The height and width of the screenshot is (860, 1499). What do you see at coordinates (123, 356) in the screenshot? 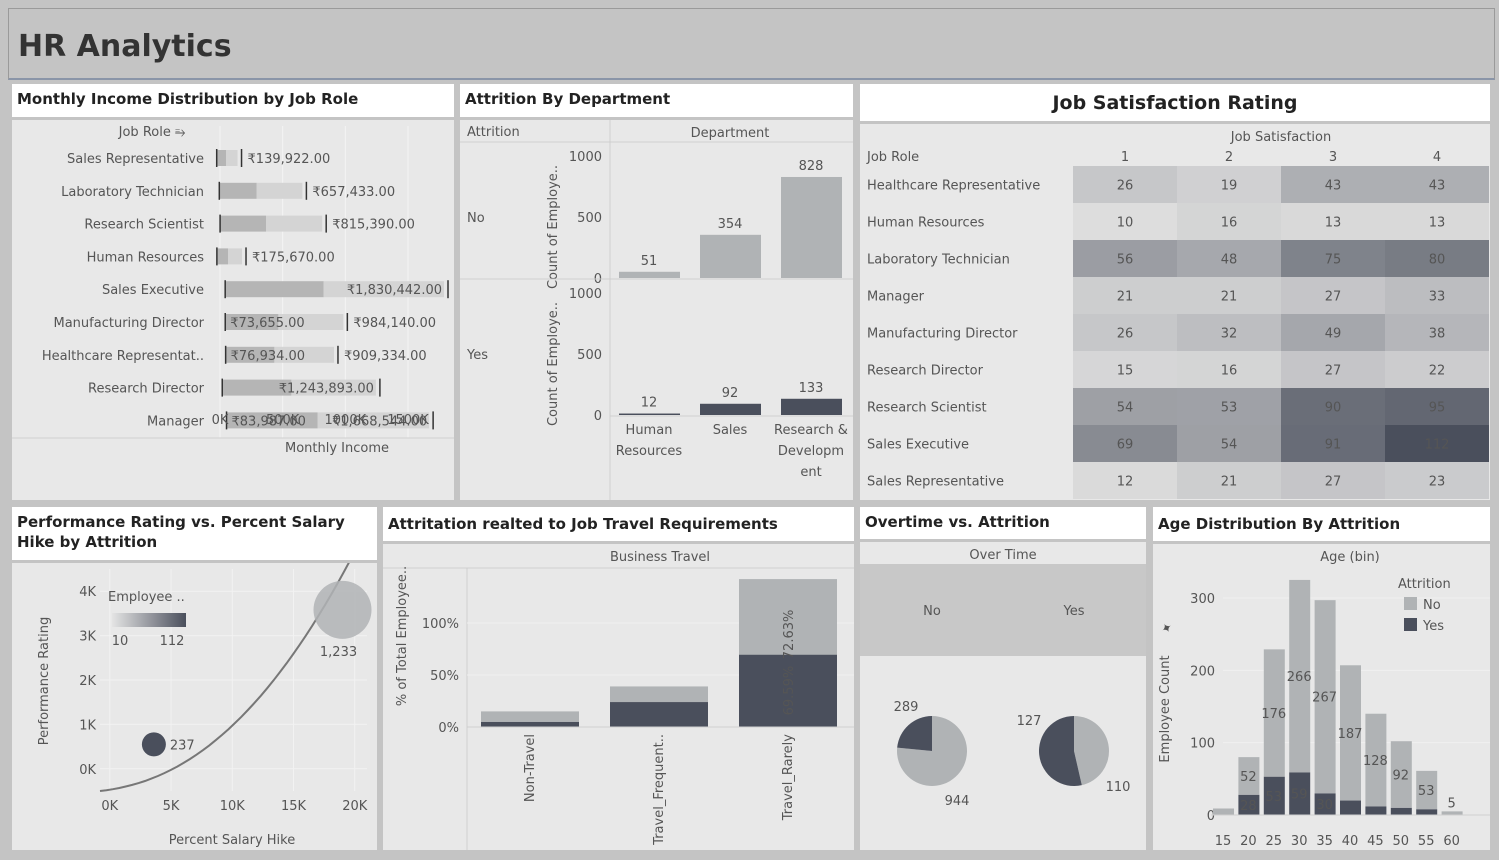
I see `category-label: Healthcare Representat..` at bounding box center [123, 356].